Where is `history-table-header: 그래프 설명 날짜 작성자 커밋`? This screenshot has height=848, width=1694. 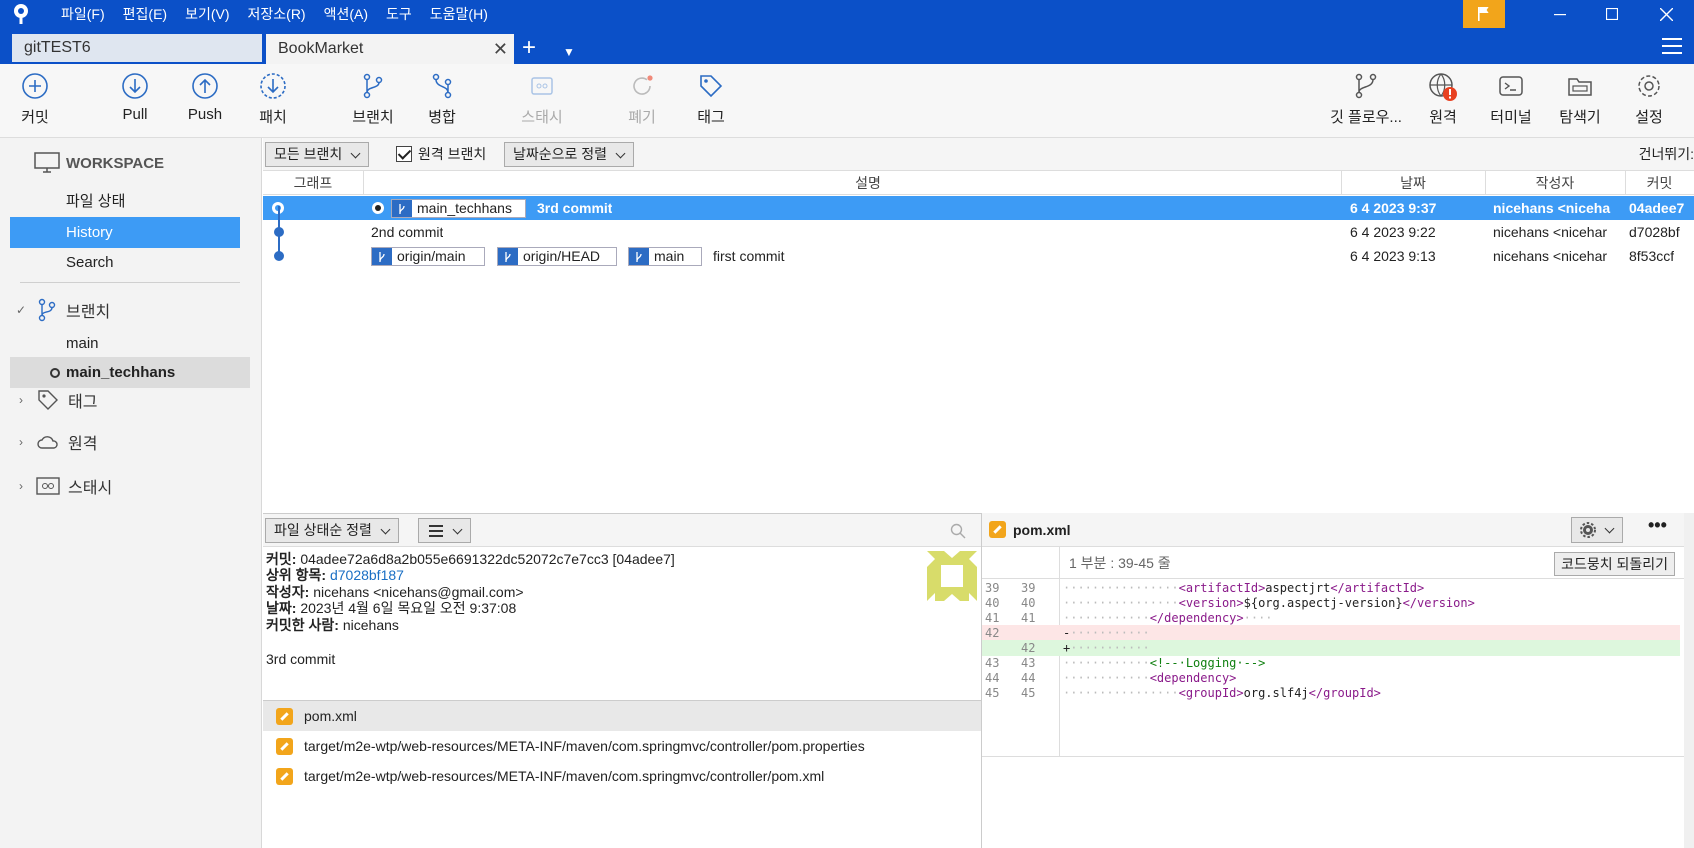
history-table-header: 그래프 설명 날짜 작성자 커밋 is located at coordinates (978, 183).